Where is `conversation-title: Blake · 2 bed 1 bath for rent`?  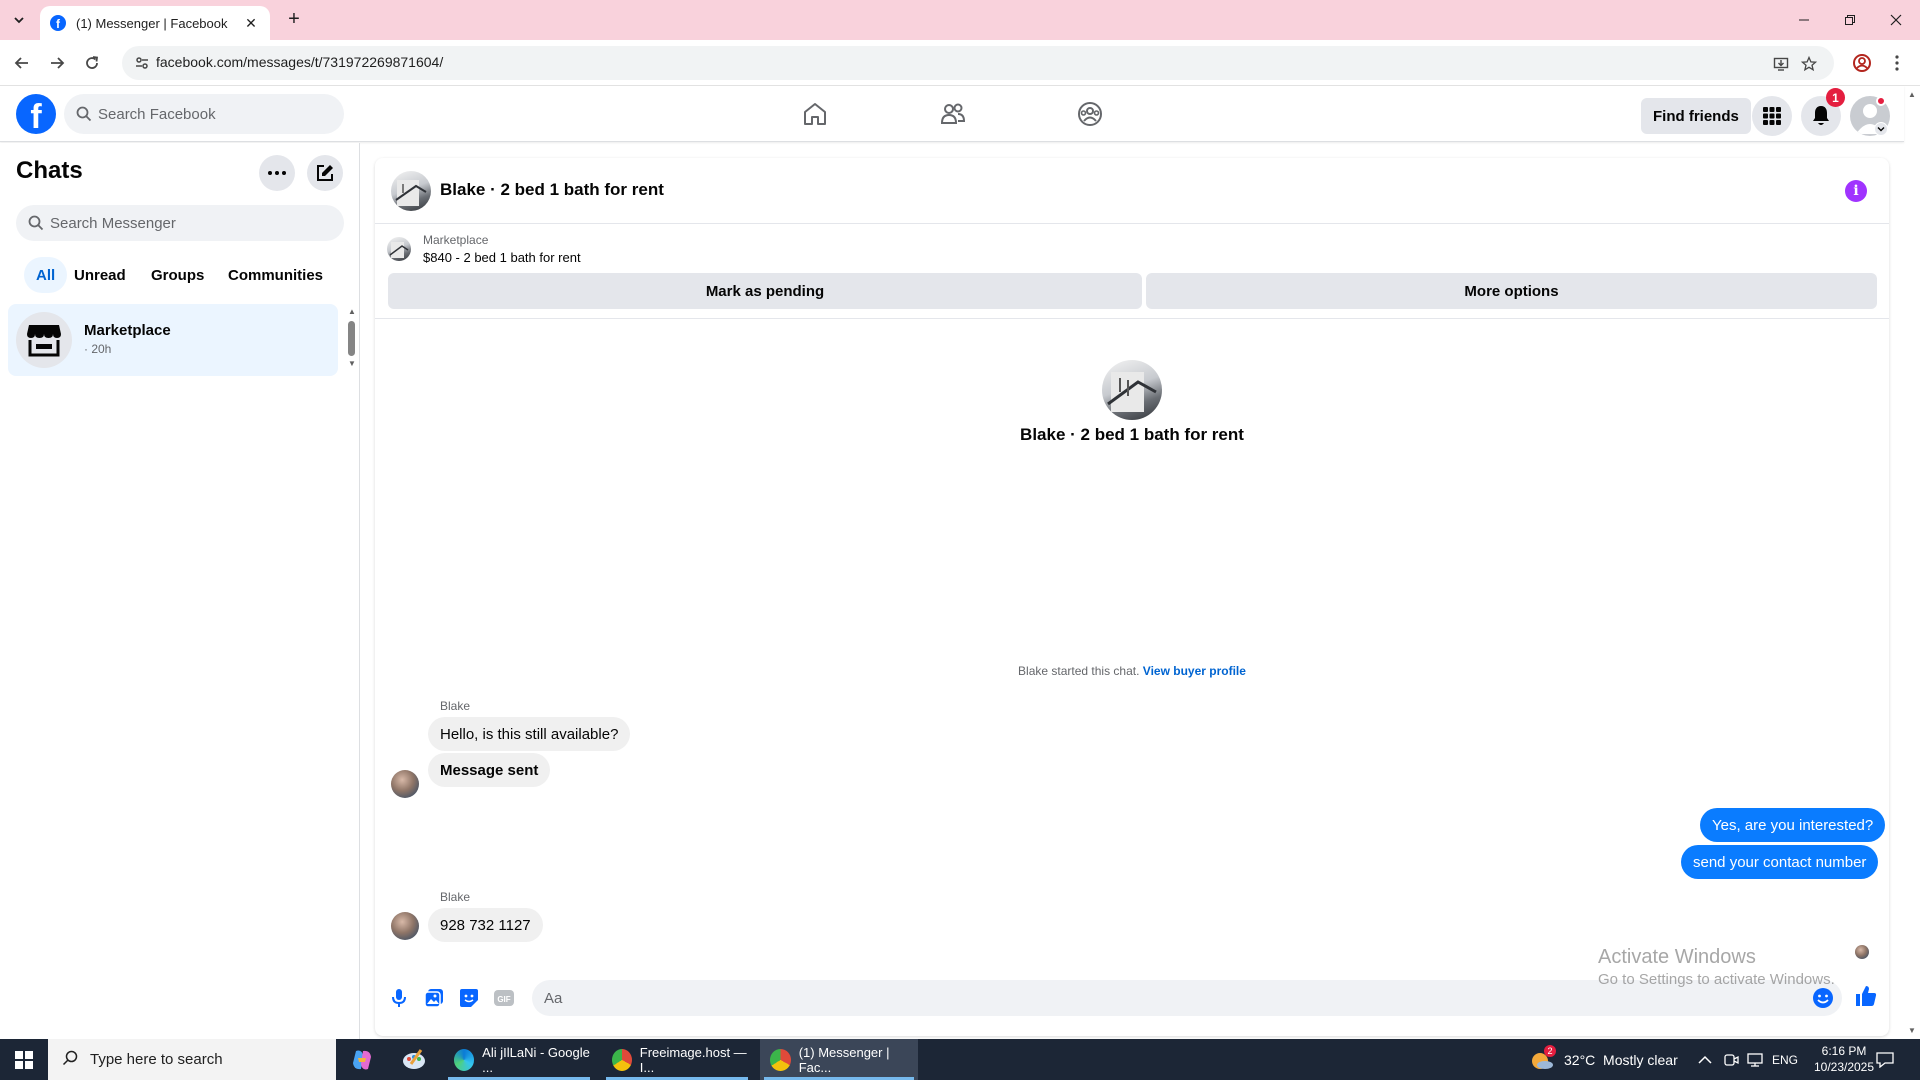 conversation-title: Blake · 2 bed 1 bath for rent is located at coordinates (552, 190).